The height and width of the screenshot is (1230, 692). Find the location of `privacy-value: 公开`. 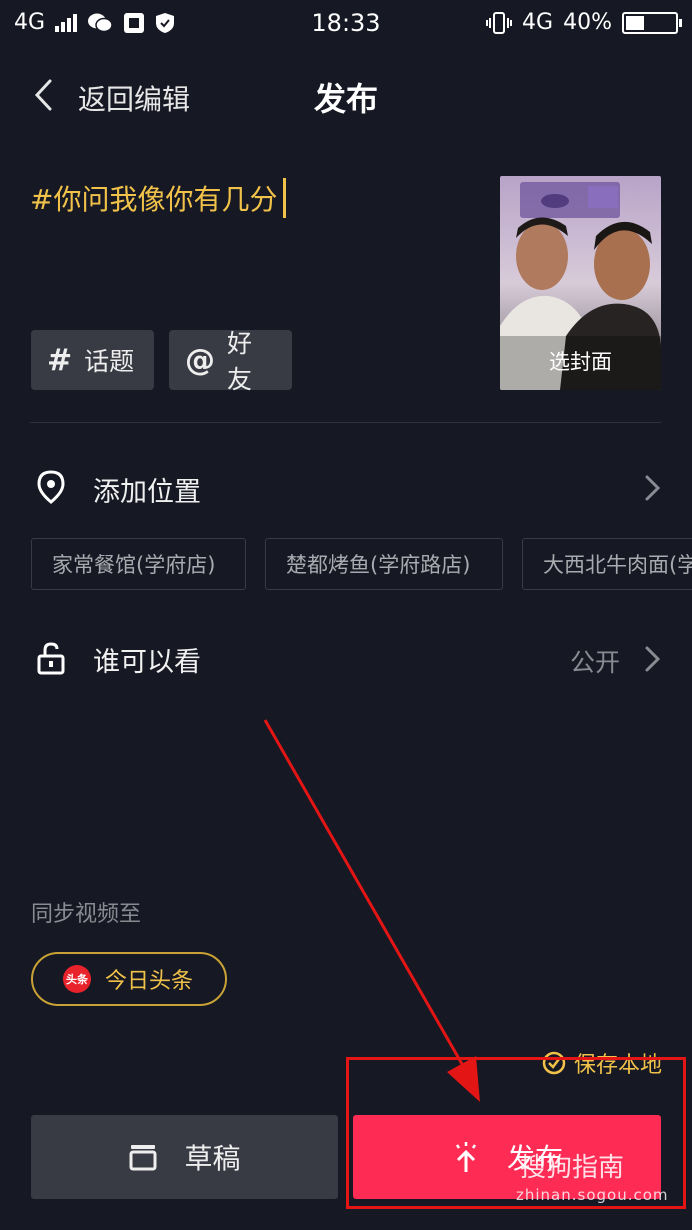

privacy-value: 公开 is located at coordinates (594, 662).